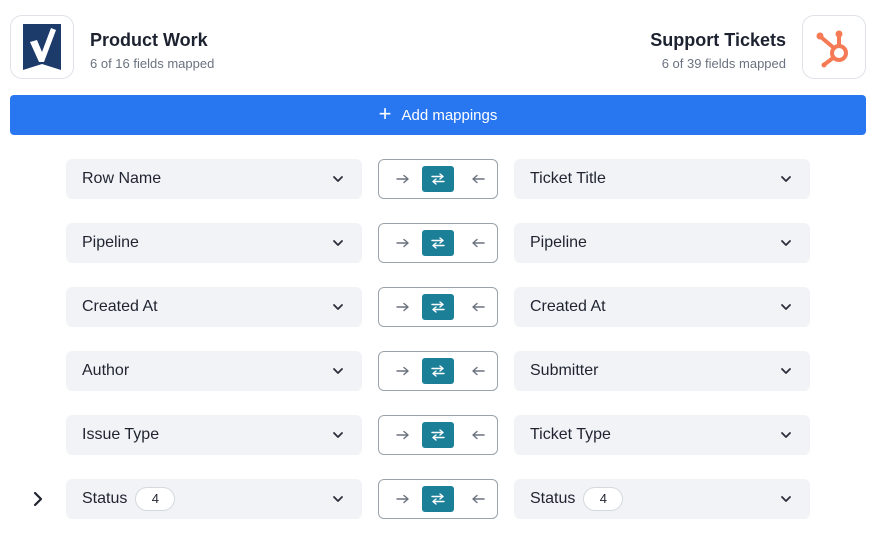 The width and height of the screenshot is (877, 539). I want to click on left-field-select: Pipeline, so click(214, 243).